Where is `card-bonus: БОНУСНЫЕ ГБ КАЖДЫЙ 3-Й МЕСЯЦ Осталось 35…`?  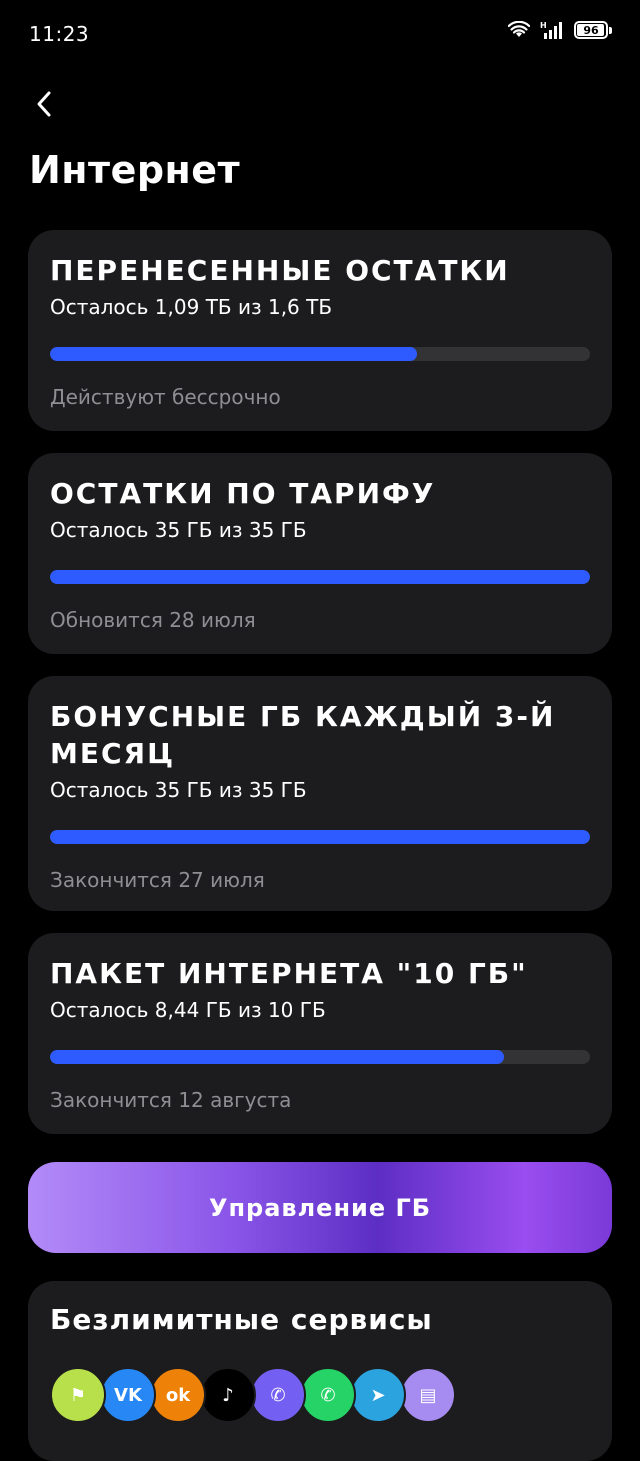
card-bonus: БОНУСНЫЕ ГБ КАЖДЫЙ 3-Й МЕСЯЦ Осталось 35… is located at coordinates (320, 793).